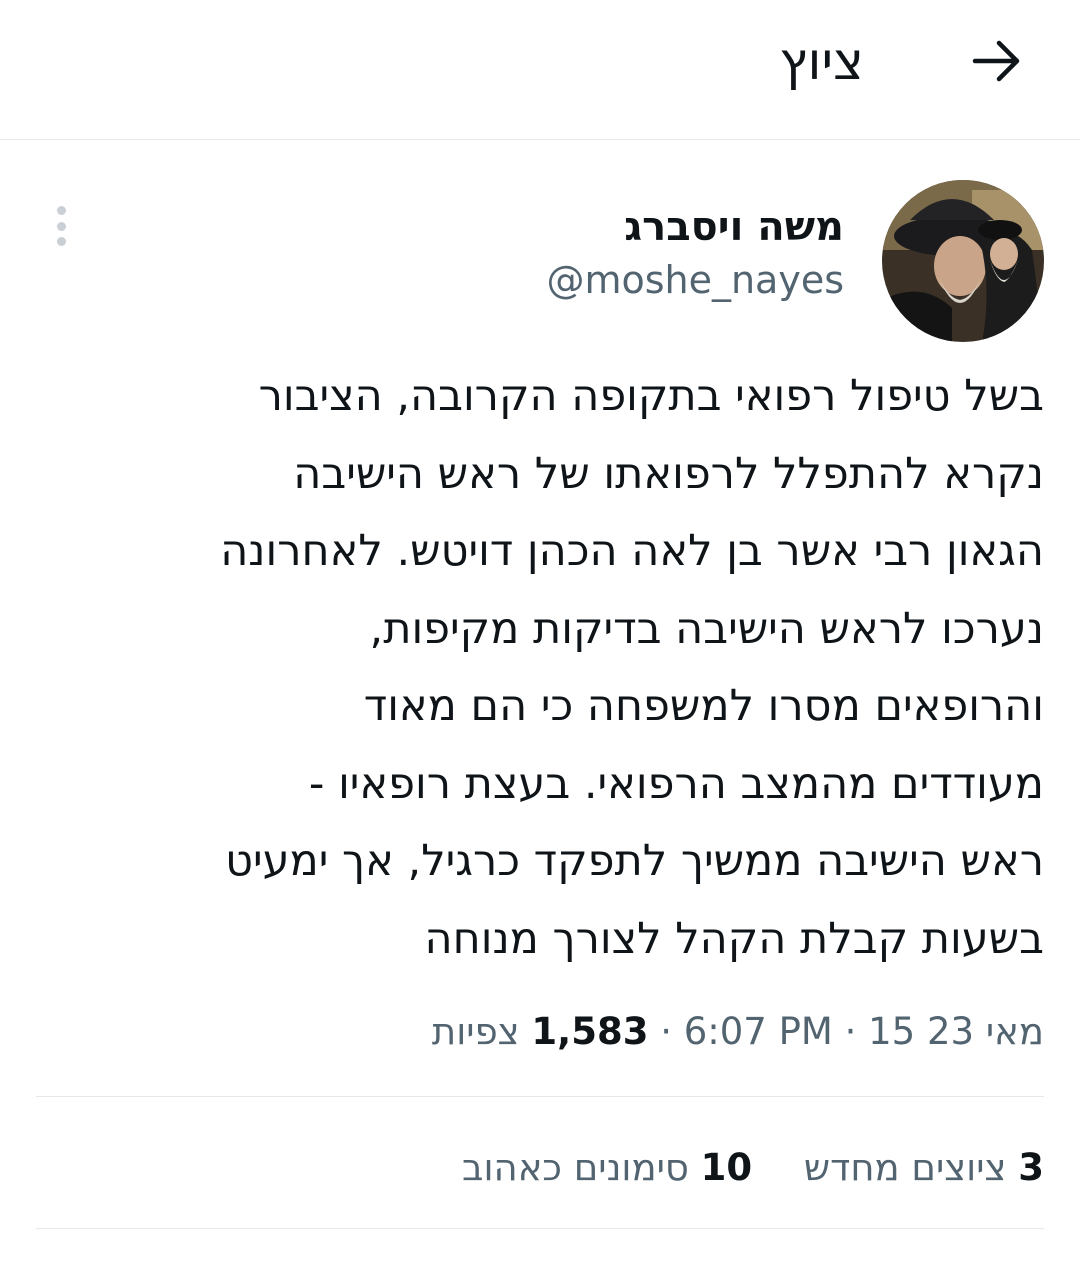 The width and height of the screenshot is (1080, 1264). I want to click on more-options-button, so click(61, 226).